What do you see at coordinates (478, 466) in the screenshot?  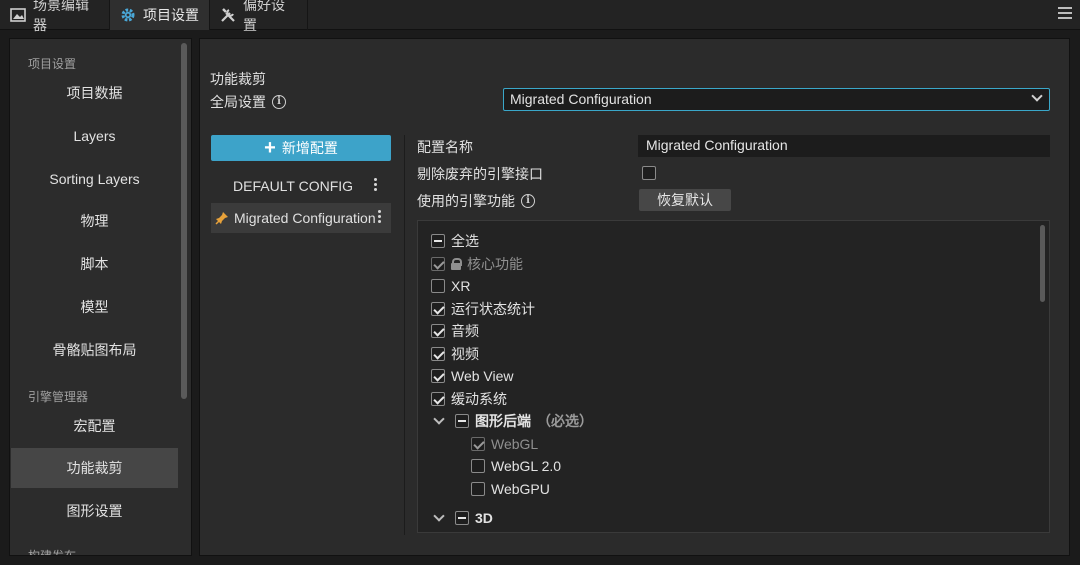 I see `webgl2-checkbox` at bounding box center [478, 466].